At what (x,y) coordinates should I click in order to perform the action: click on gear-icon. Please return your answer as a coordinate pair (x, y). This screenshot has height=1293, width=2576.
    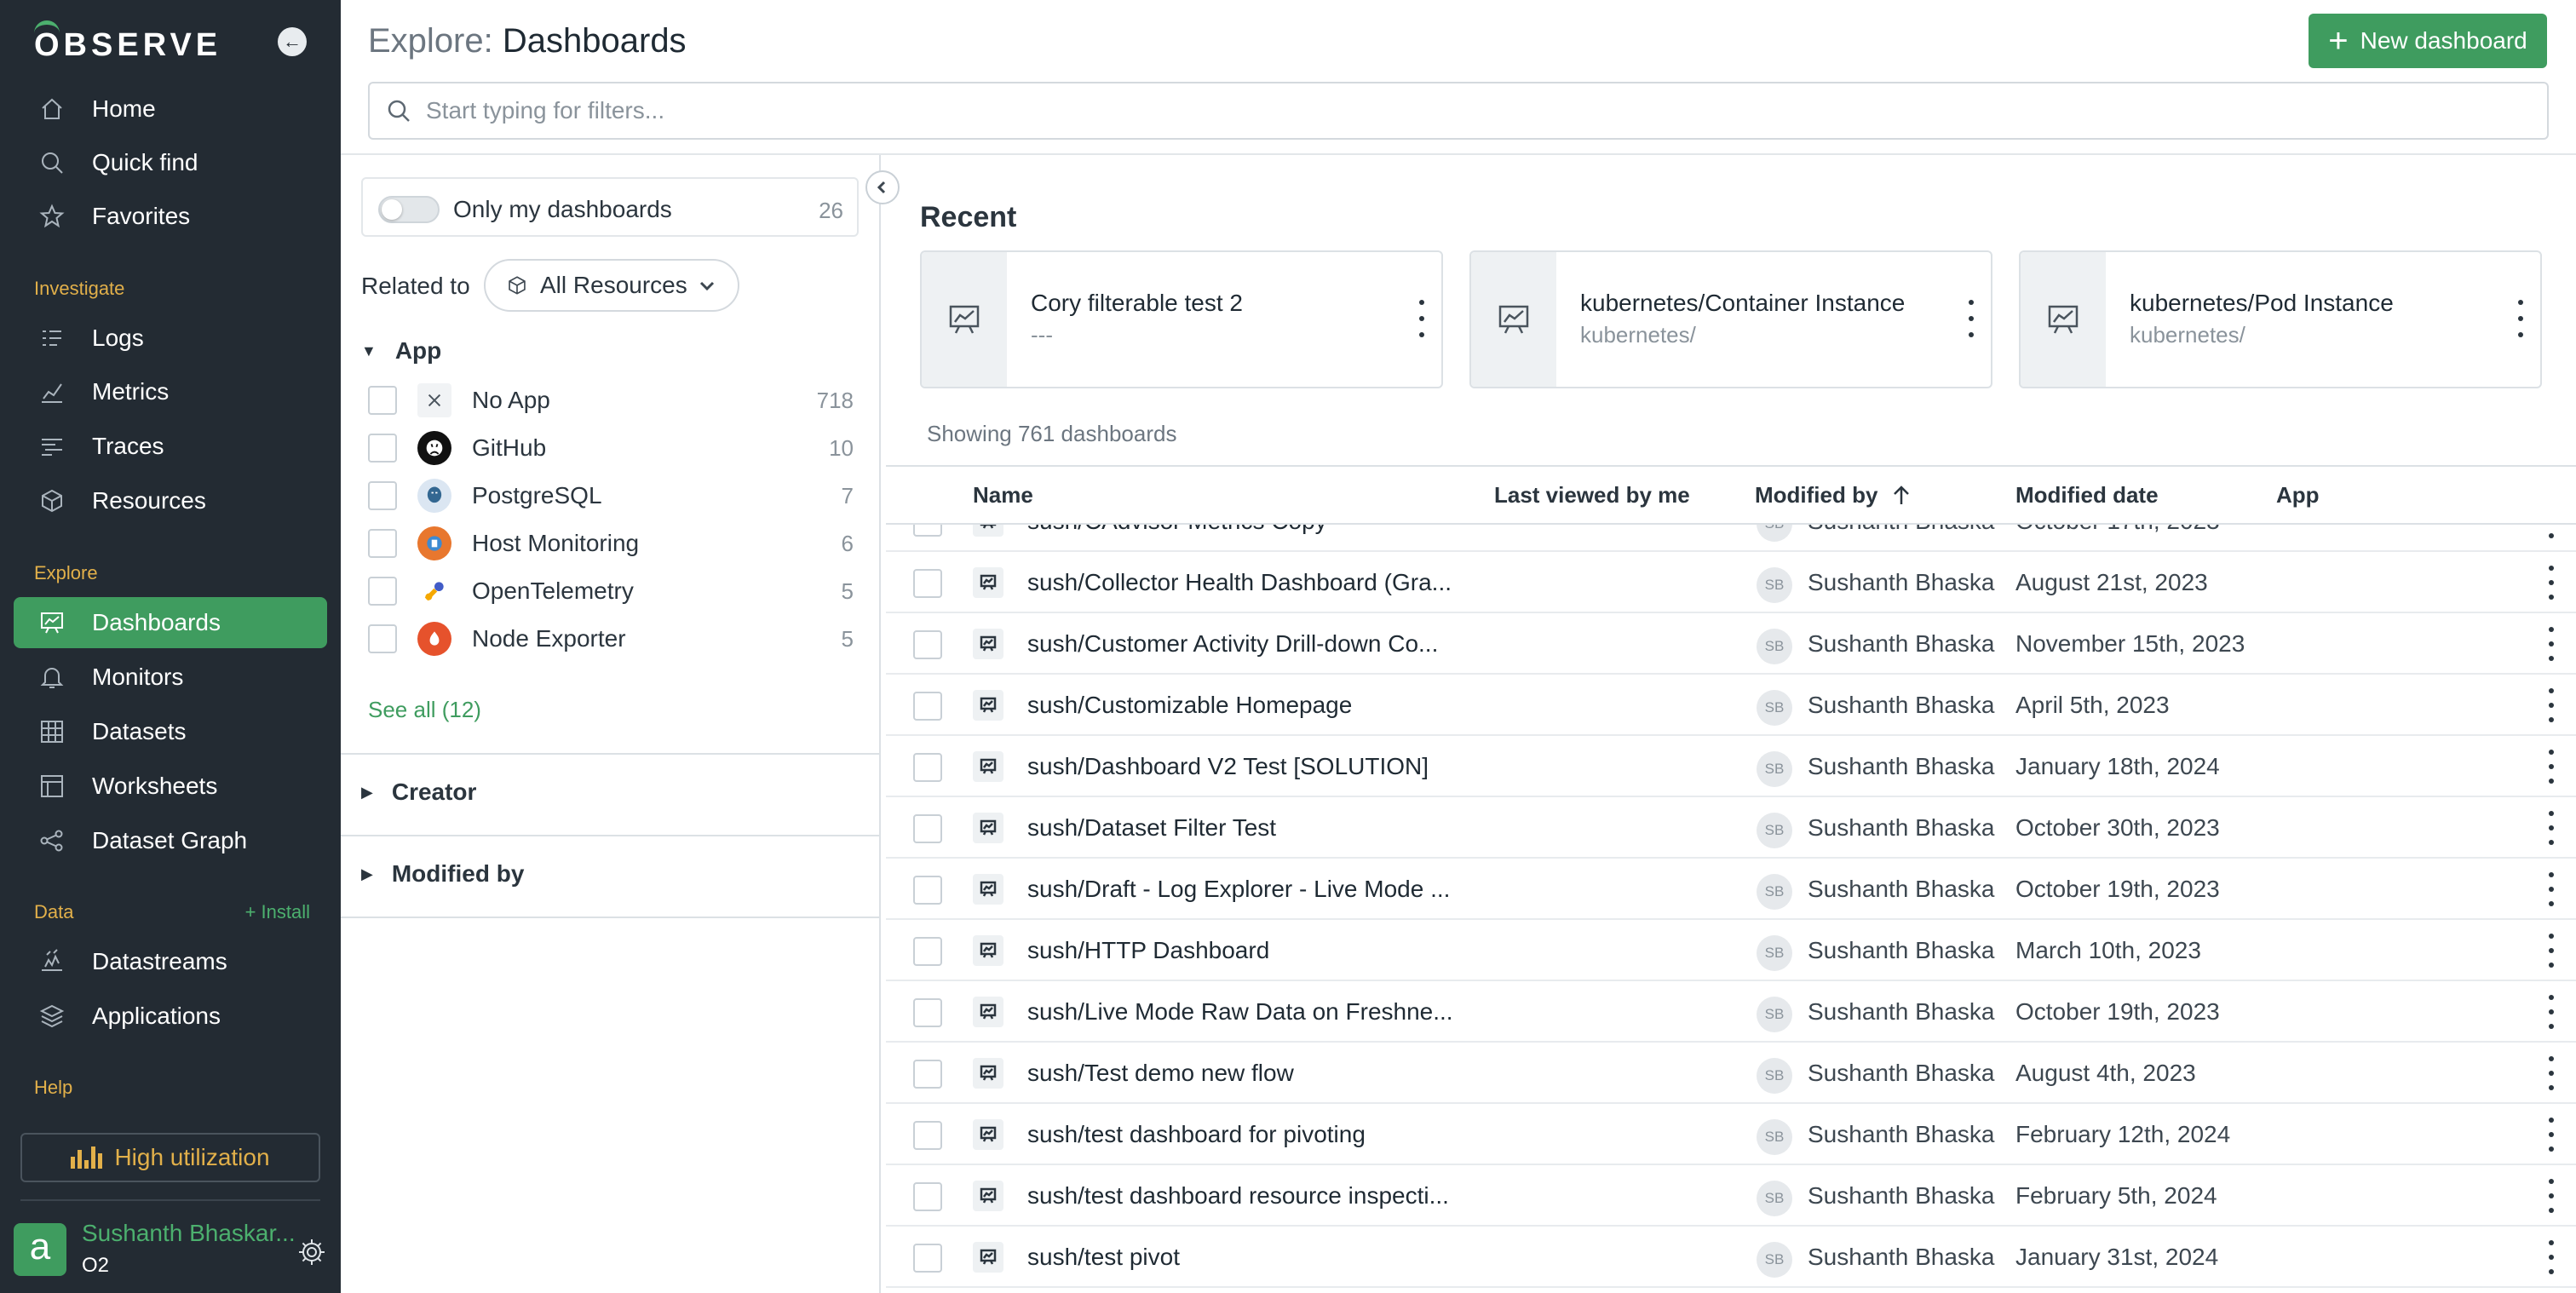
    Looking at the image, I should click on (312, 1252).